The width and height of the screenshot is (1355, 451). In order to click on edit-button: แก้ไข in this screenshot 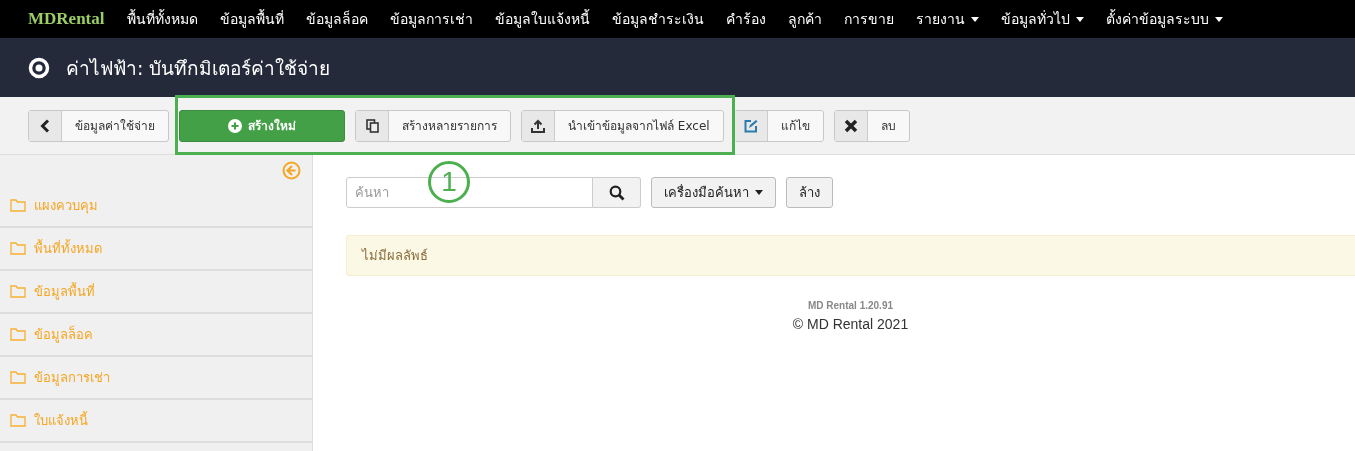, I will do `click(778, 125)`.